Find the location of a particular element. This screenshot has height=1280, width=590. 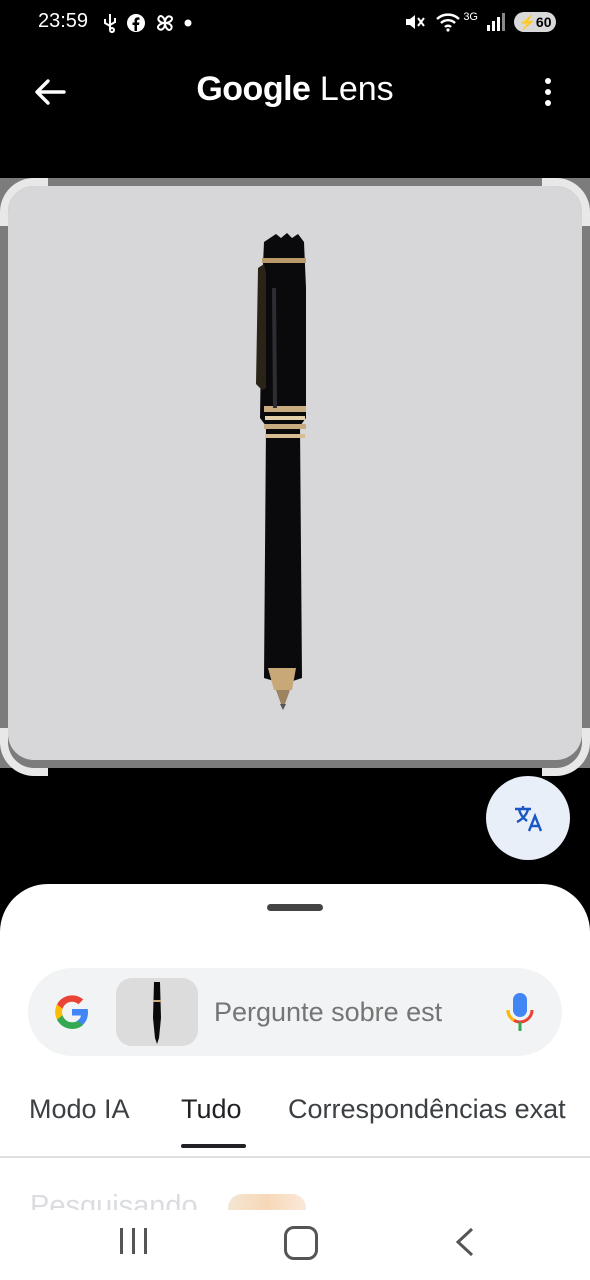

google-logo-icon is located at coordinates (71, 1012).